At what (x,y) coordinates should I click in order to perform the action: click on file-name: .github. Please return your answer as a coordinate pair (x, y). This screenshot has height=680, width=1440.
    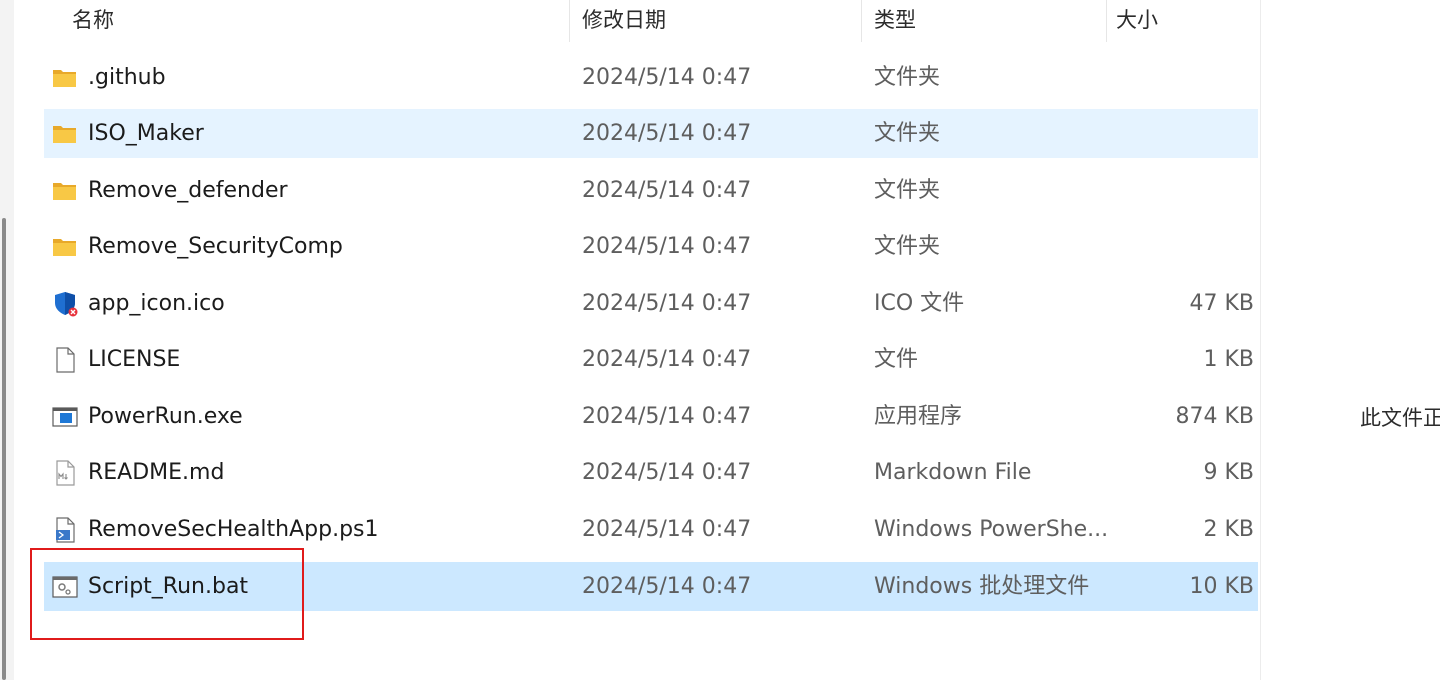
    Looking at the image, I should click on (127, 77).